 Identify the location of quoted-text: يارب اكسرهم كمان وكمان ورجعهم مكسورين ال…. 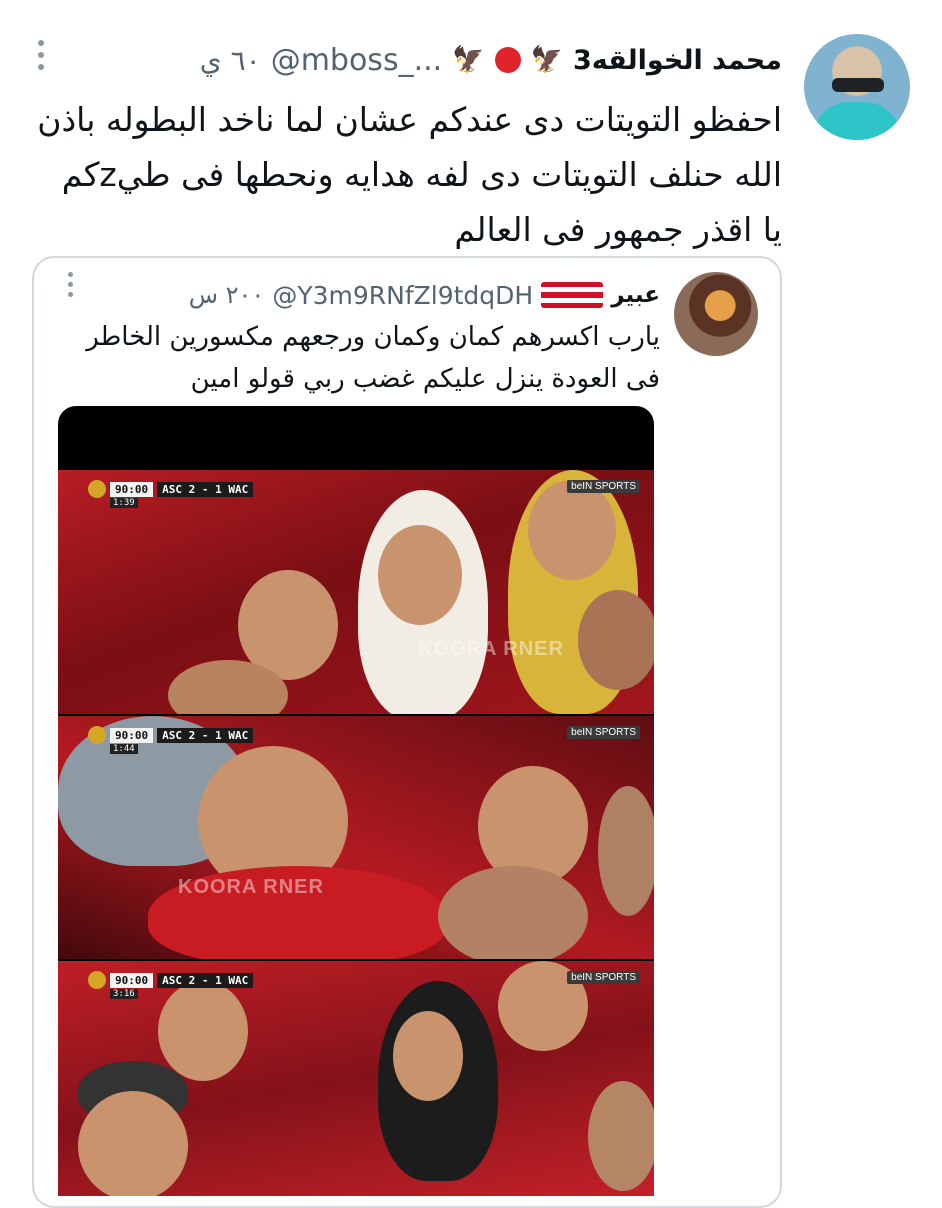
(373, 358).